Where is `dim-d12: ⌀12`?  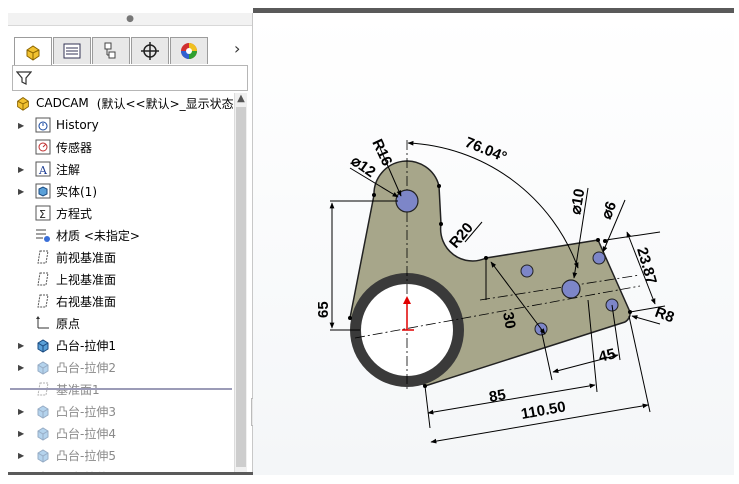 dim-d12: ⌀12 is located at coordinates (363, 166).